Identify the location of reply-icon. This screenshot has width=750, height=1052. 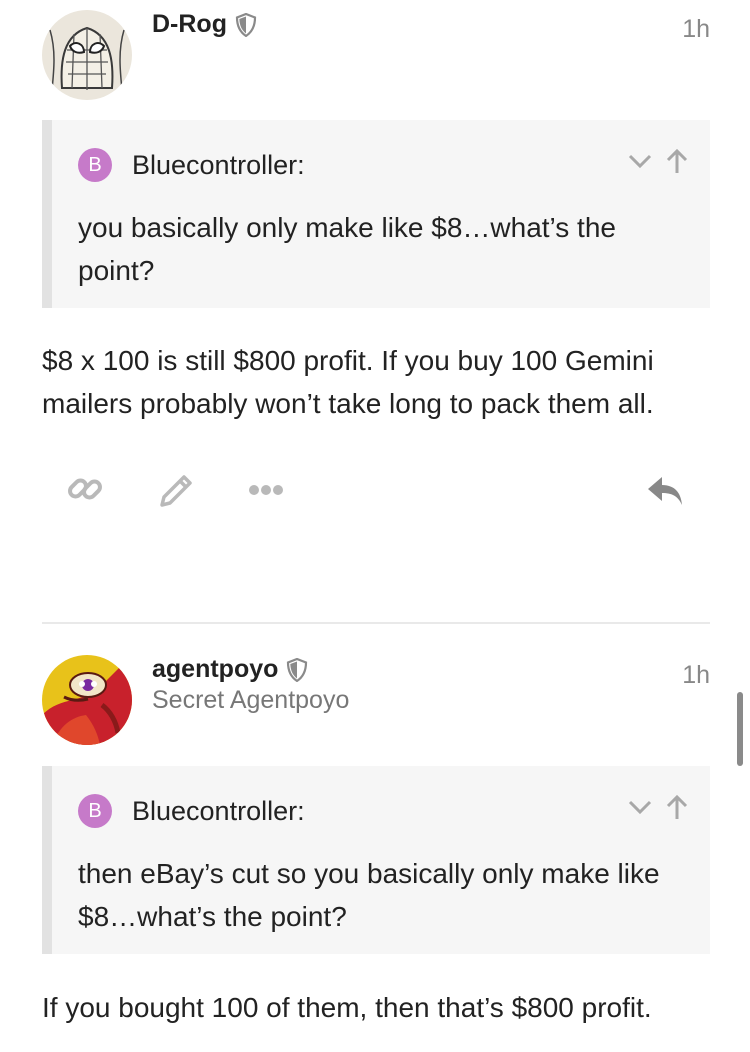
(666, 491).